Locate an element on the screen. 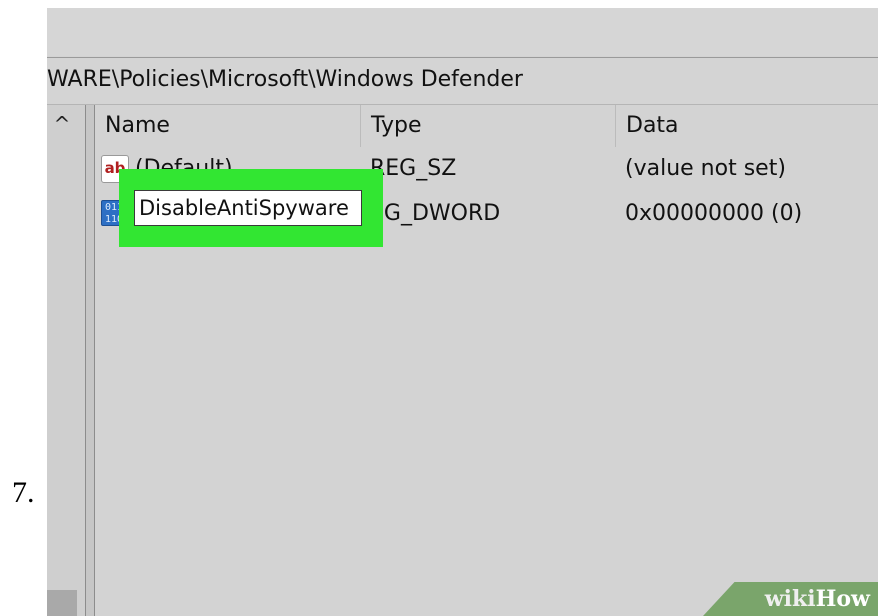  rename-input: DisableAntiSpyware is located at coordinates (248, 208).